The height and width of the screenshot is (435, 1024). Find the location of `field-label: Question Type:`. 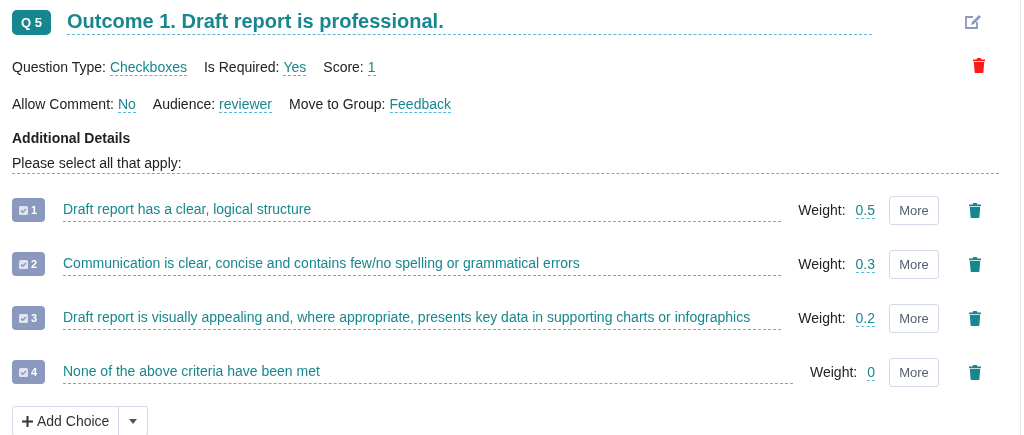

field-label: Question Type: is located at coordinates (59, 66).